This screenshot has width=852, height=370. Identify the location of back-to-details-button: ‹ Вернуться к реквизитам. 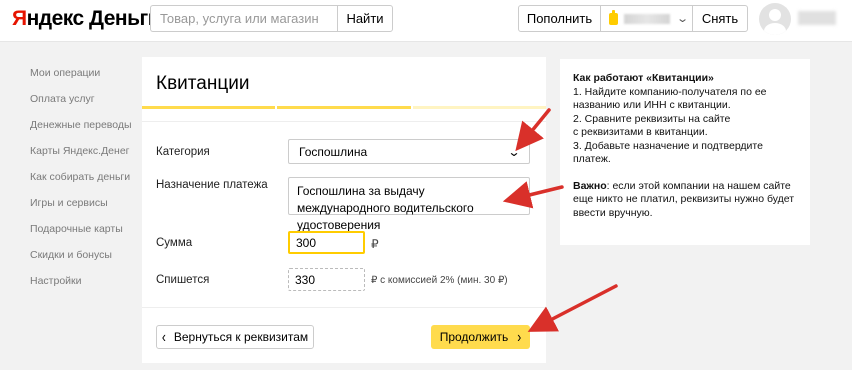
(235, 337).